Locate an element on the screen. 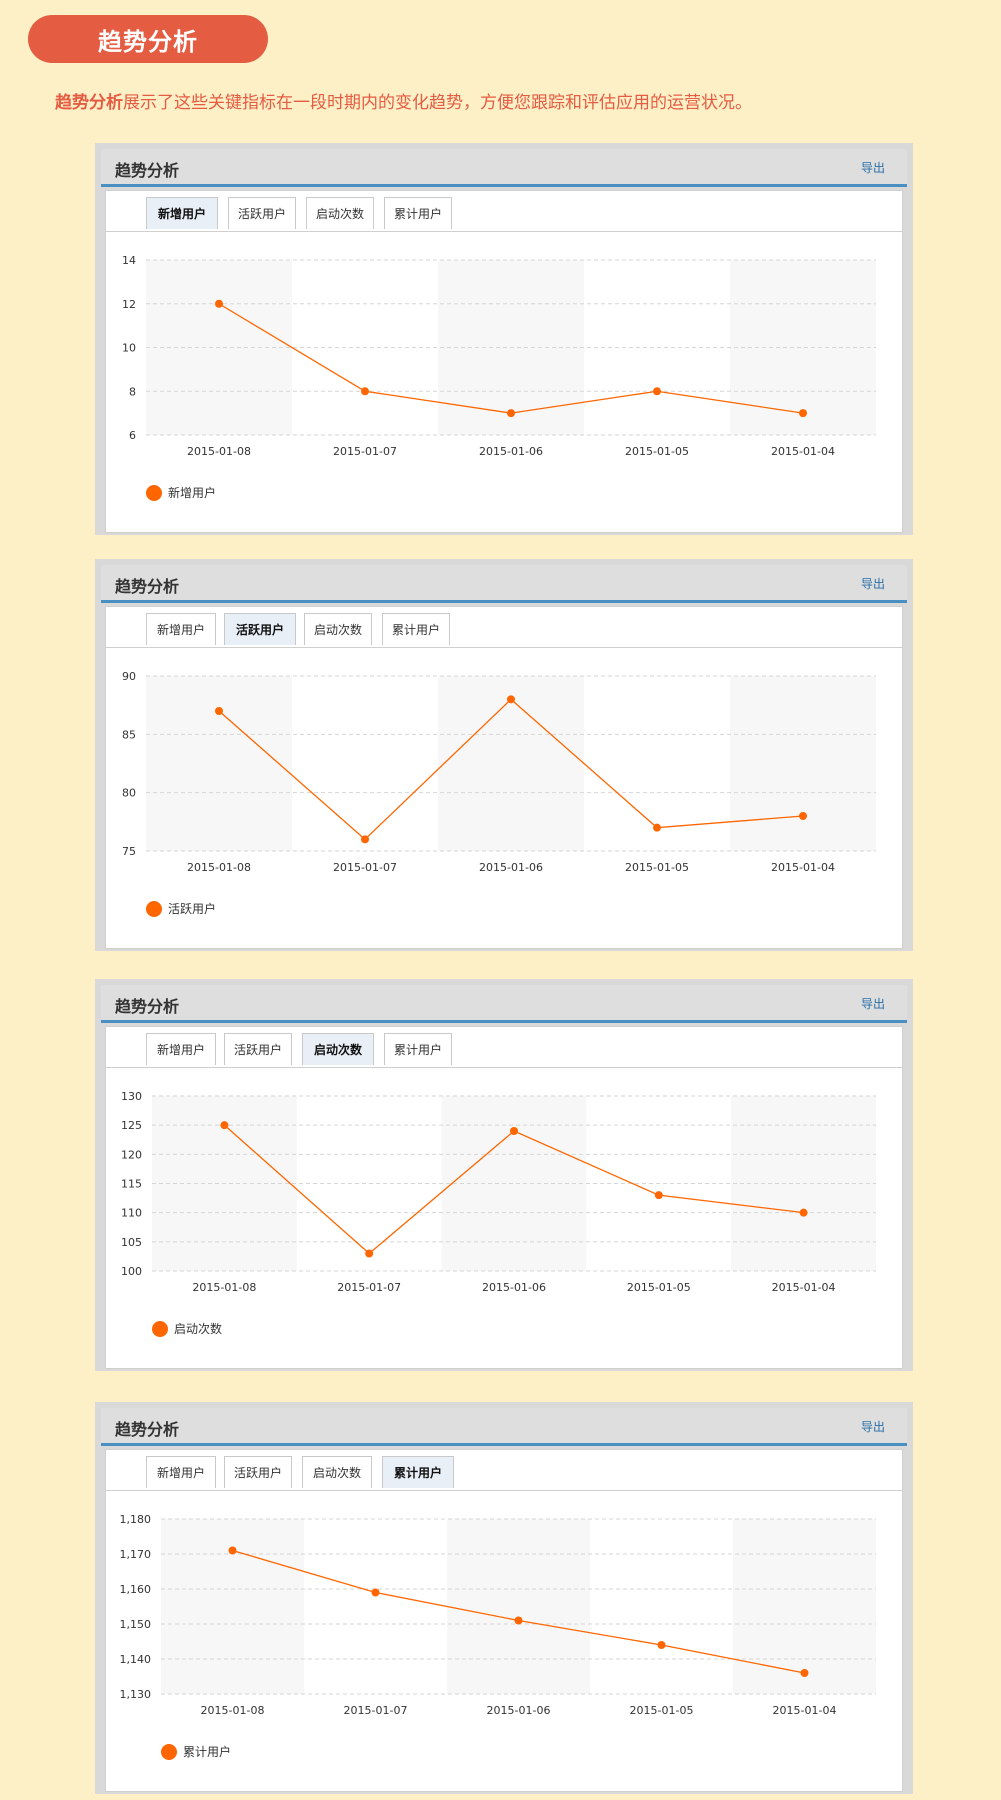  y-tick-label: 75 is located at coordinates (129, 851).